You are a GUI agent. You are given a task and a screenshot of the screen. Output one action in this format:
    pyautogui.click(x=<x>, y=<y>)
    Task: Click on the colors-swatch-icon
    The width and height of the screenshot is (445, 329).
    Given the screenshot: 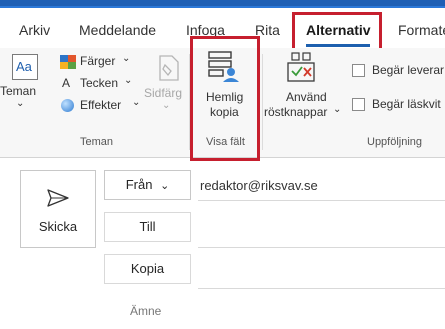 What is the action you would take?
    pyautogui.click(x=68, y=62)
    